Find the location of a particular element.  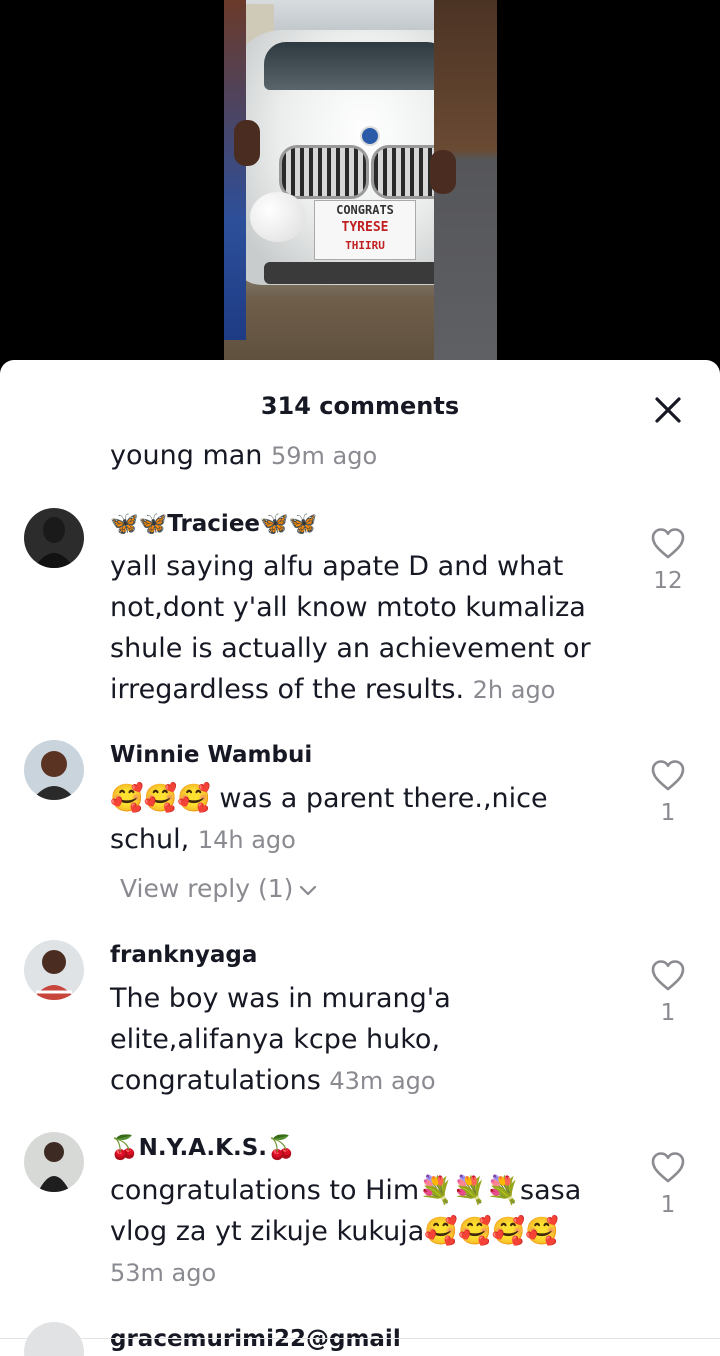

comment-username: 🦋🦋Traciee🦋🦋 is located at coordinates (213, 523).